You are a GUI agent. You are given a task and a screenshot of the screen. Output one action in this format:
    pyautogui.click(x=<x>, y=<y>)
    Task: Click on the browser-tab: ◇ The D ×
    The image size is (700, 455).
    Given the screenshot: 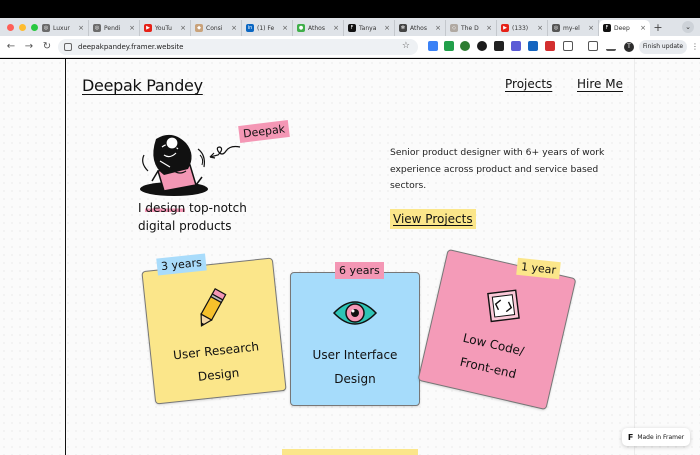 What is the action you would take?
    pyautogui.click(x=471, y=28)
    